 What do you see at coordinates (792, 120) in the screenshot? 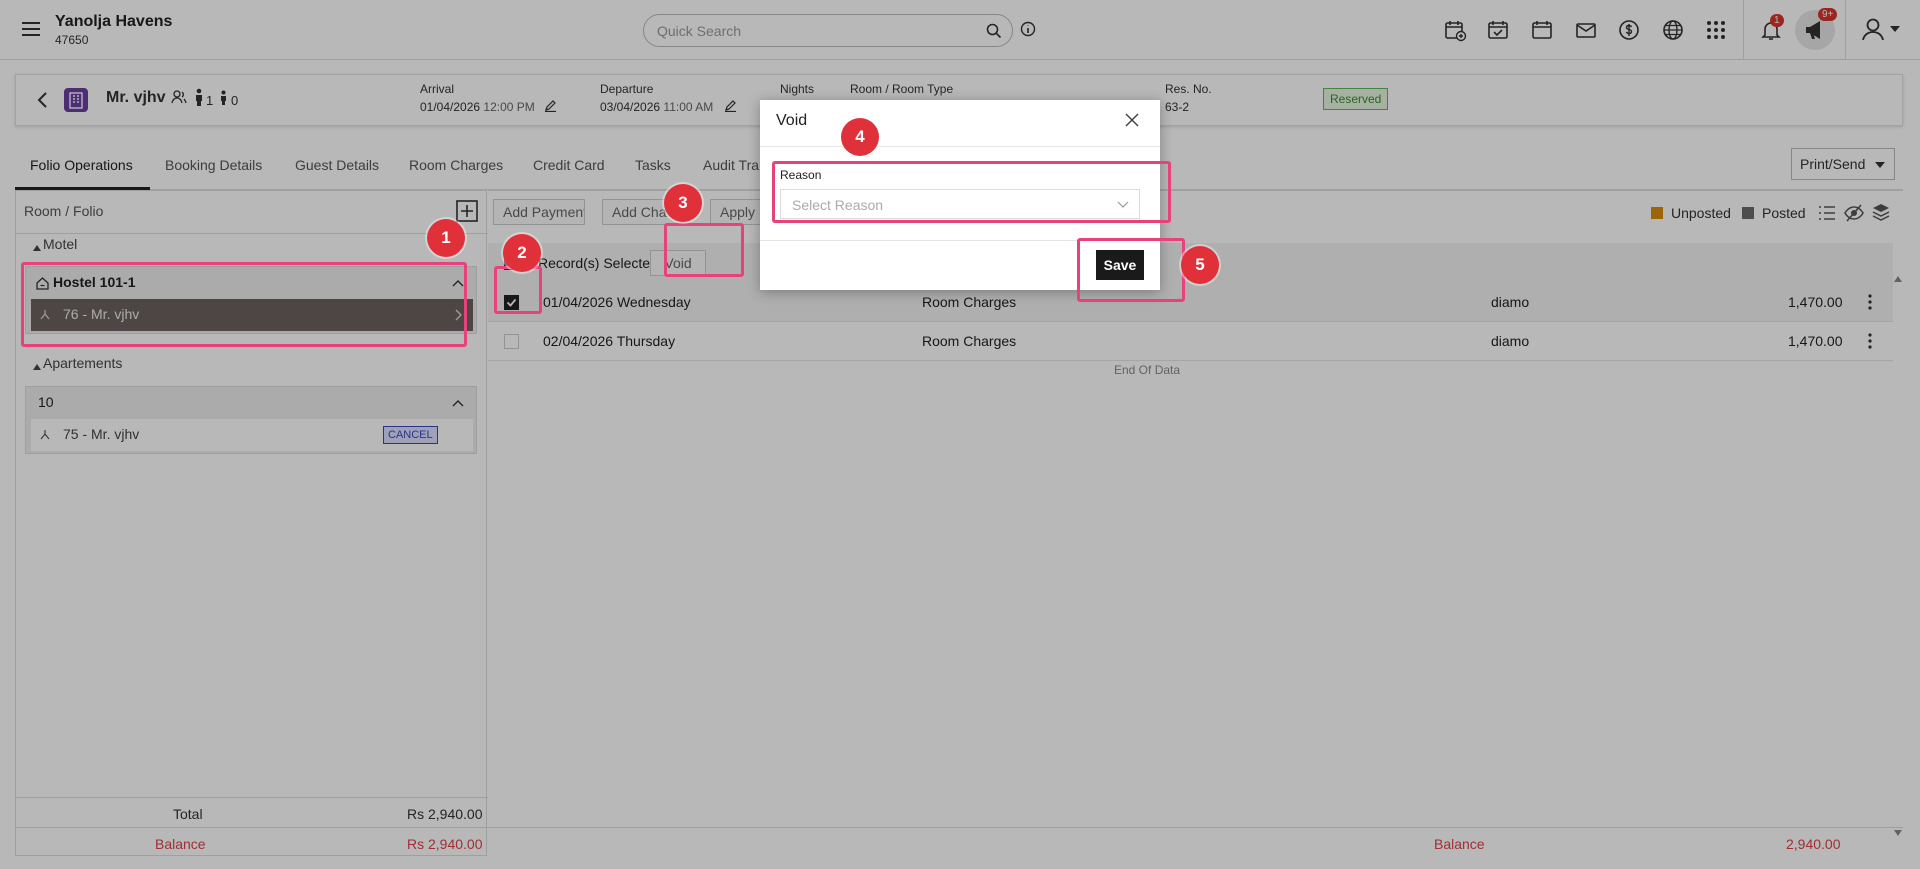
I see `dialog-title: Void` at bounding box center [792, 120].